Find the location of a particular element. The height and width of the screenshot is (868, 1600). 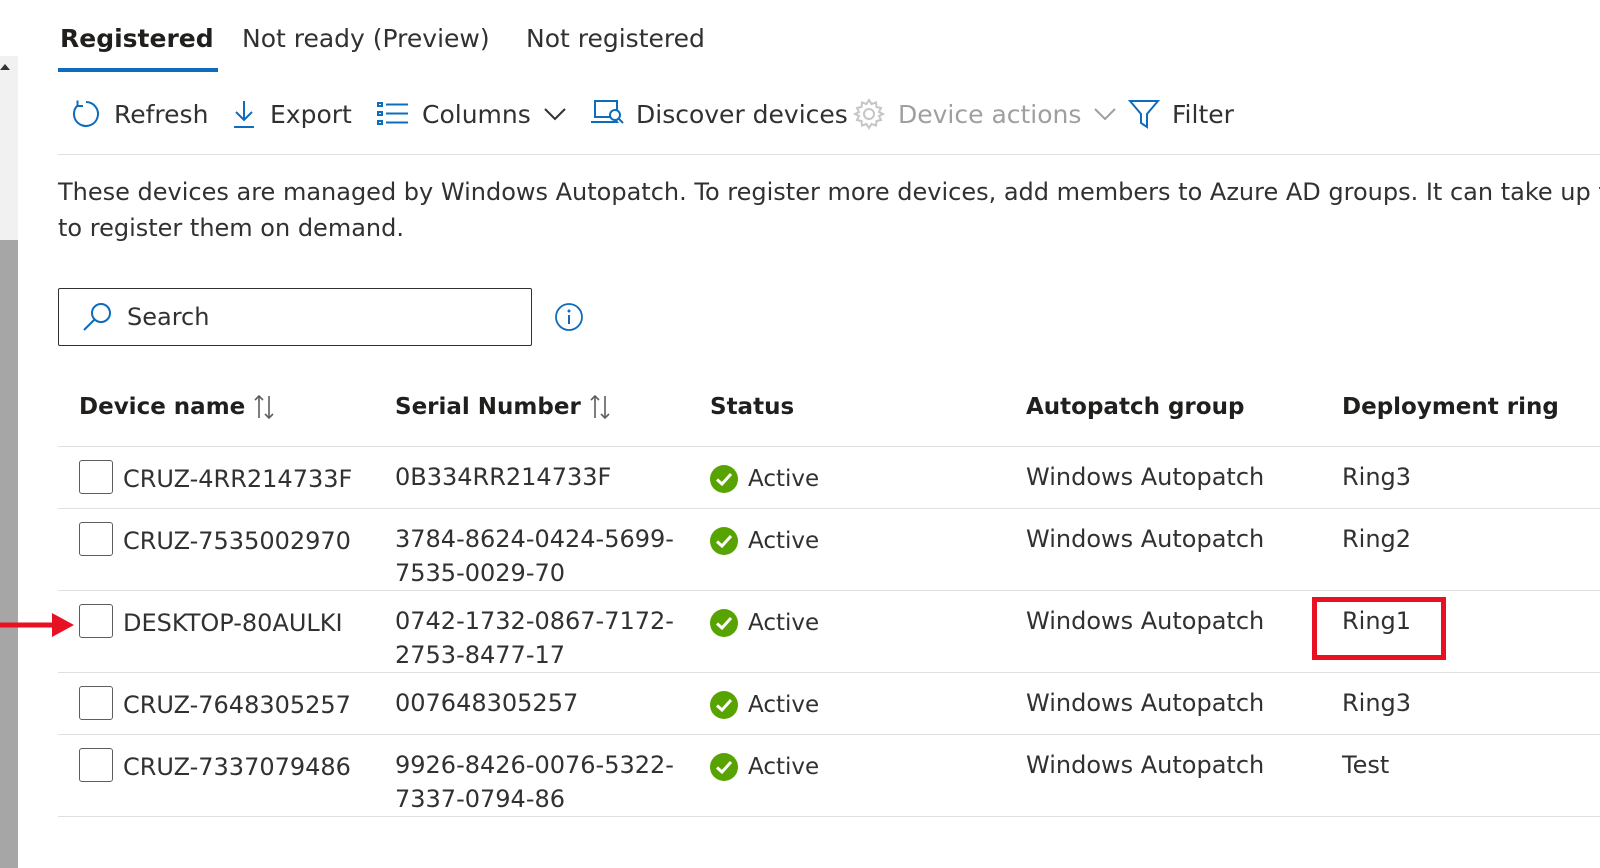

column-header-device-name: Device name is located at coordinates (177, 407).